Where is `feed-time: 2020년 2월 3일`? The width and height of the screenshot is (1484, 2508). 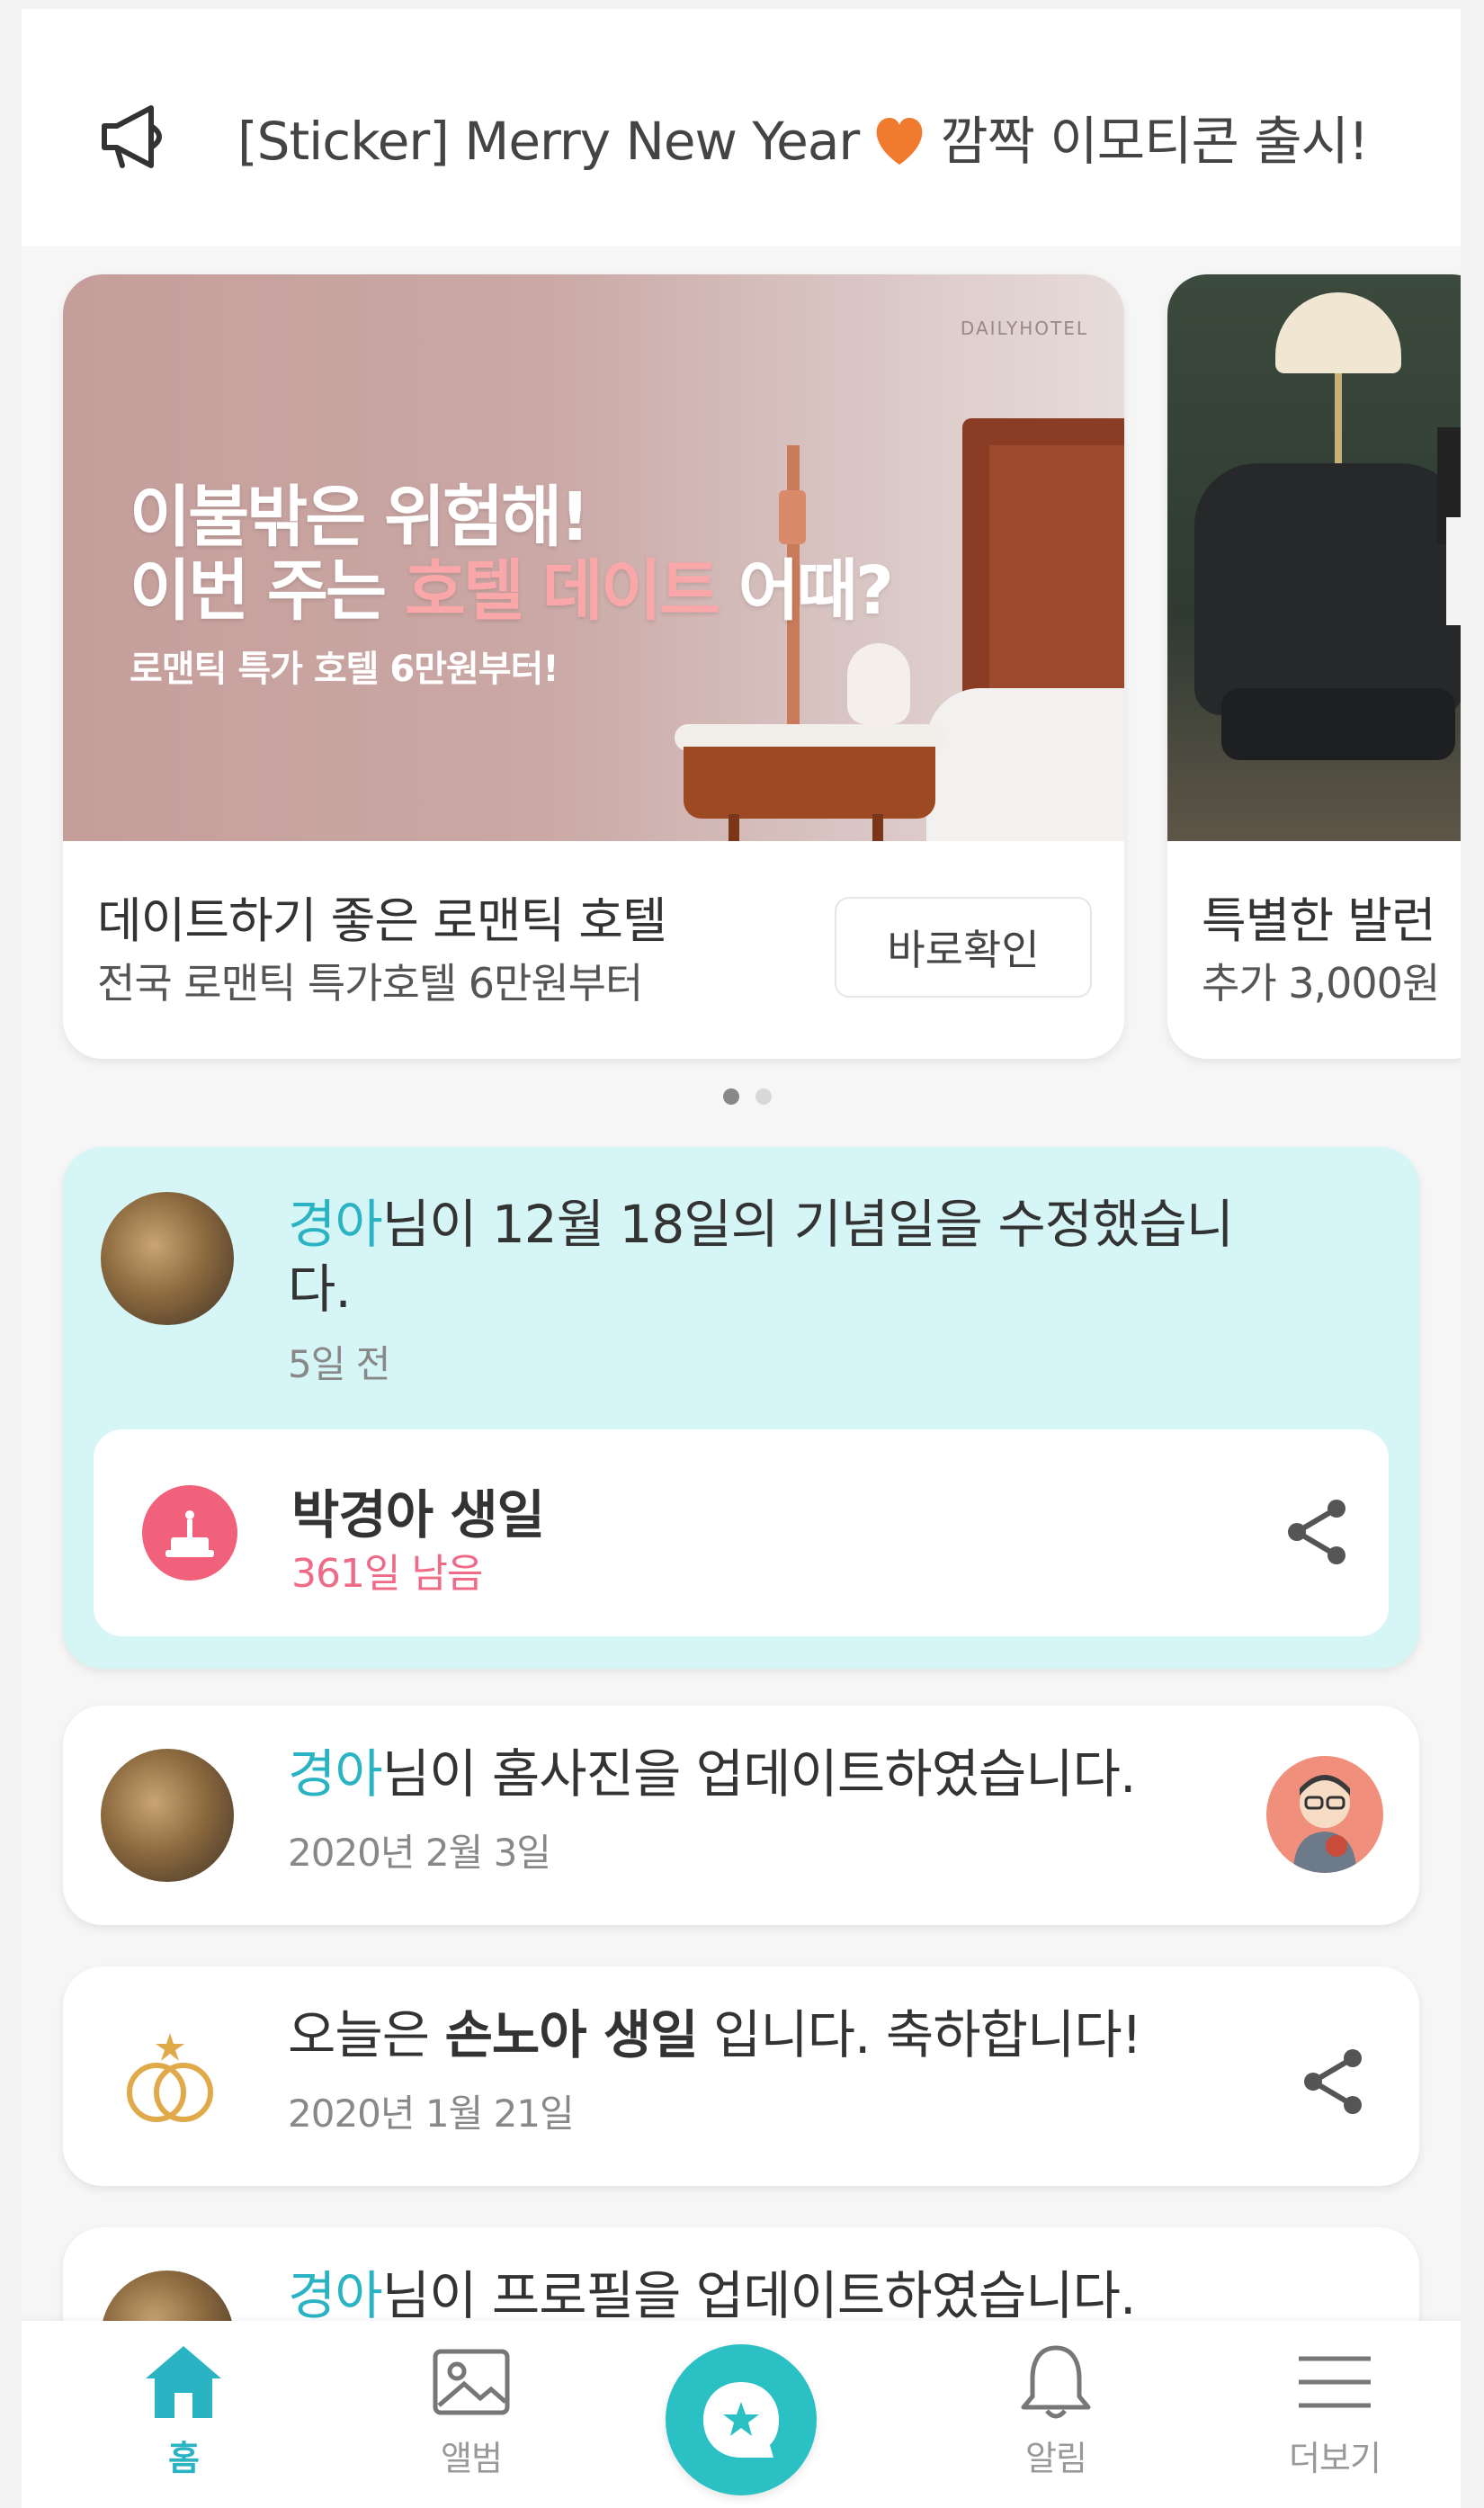 feed-time: 2020년 2월 3일 is located at coordinates (419, 1853).